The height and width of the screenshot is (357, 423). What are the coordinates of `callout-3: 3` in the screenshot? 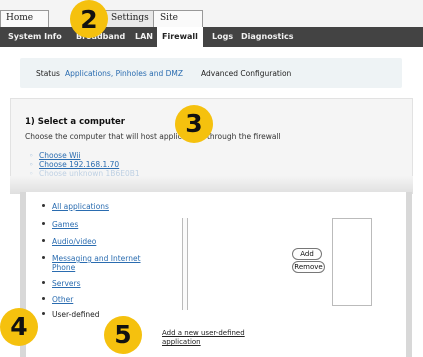 It's located at (194, 124).